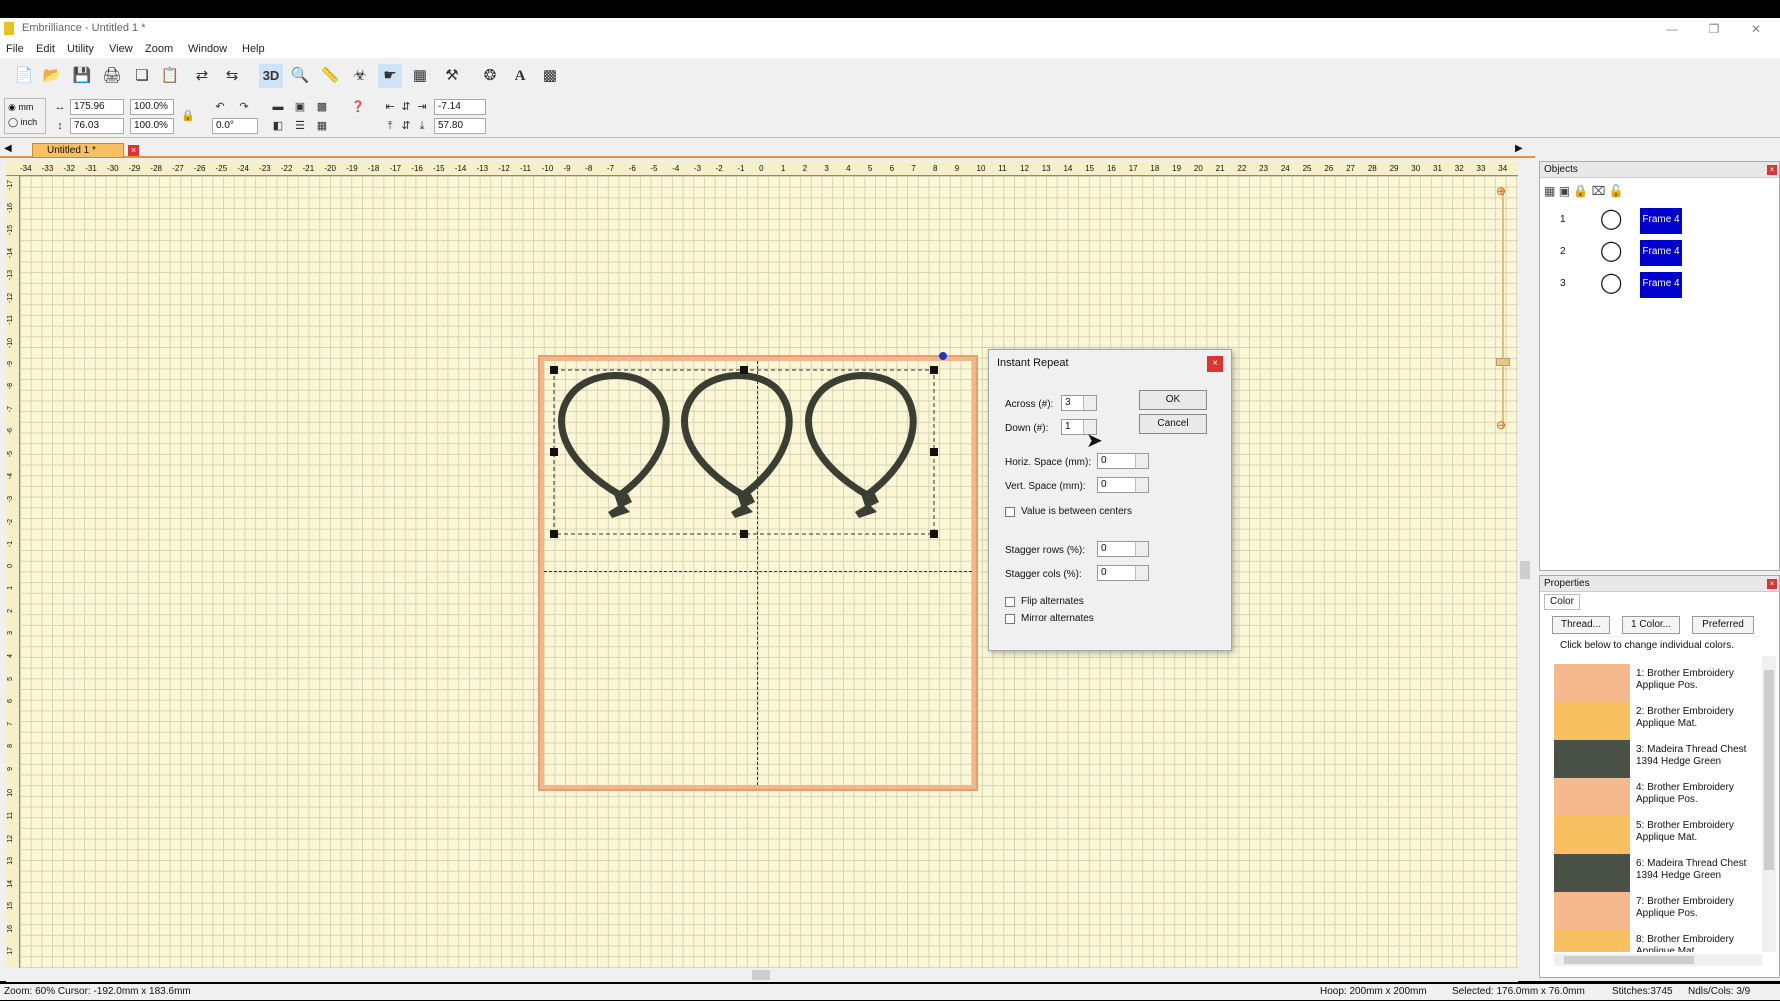 This screenshot has height=1001, width=1780. What do you see at coordinates (1599, 191) in the screenshot?
I see `delete-object-icon: ⌧` at bounding box center [1599, 191].